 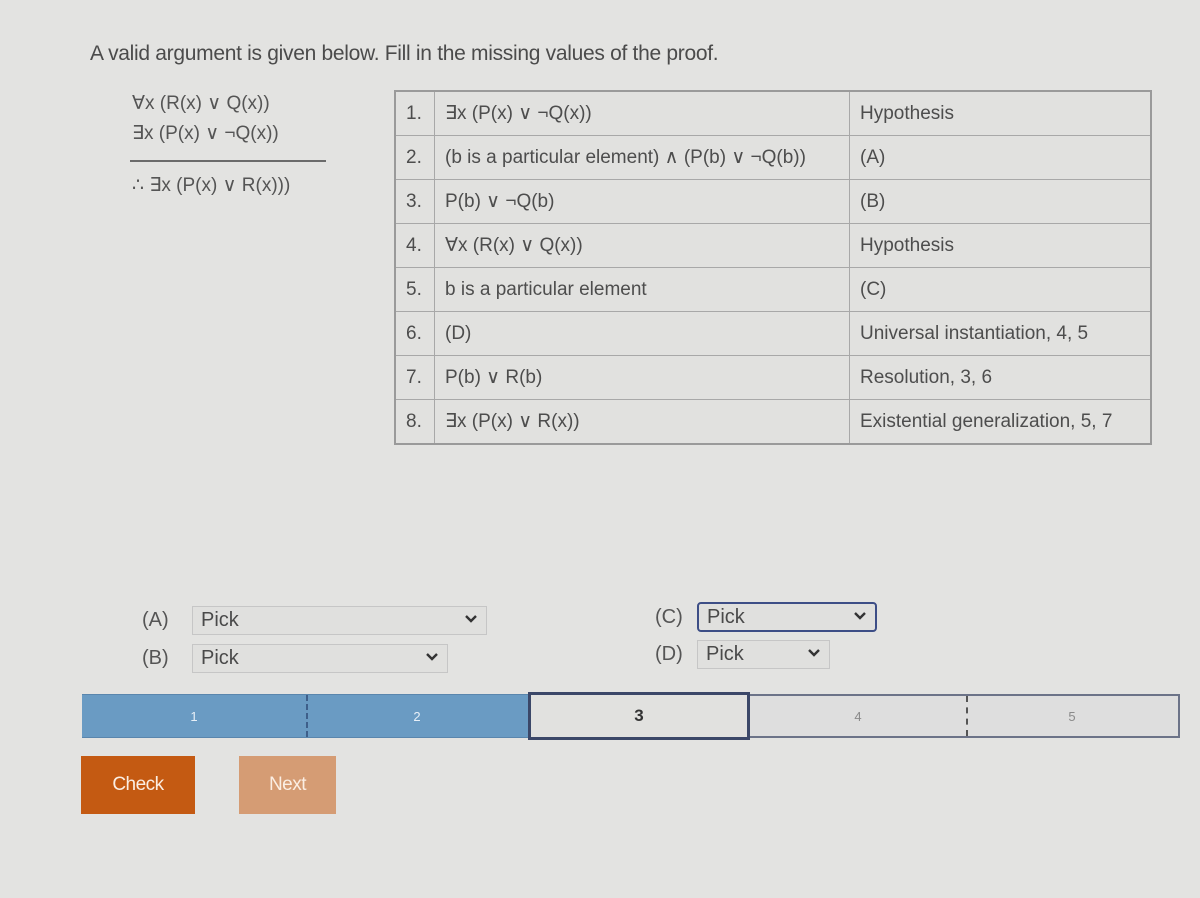 I want to click on pick-b-label: (B), so click(x=155, y=658).